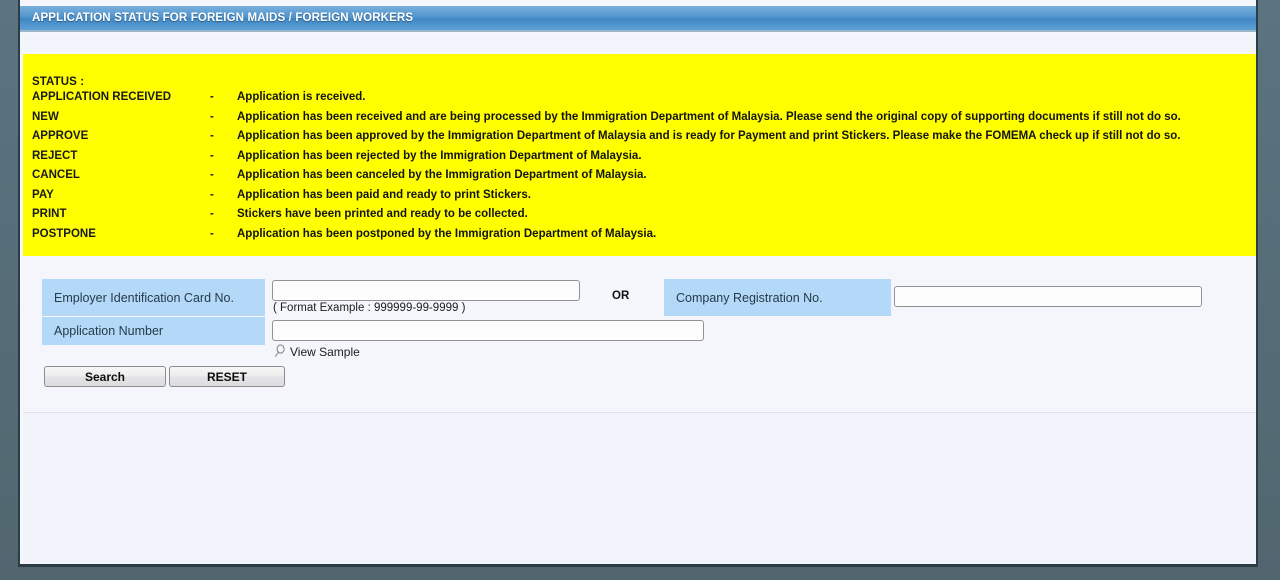 This screenshot has width=1280, height=580. Describe the element at coordinates (60, 136) in the screenshot. I see `status-legend-code: APPROVE` at that location.